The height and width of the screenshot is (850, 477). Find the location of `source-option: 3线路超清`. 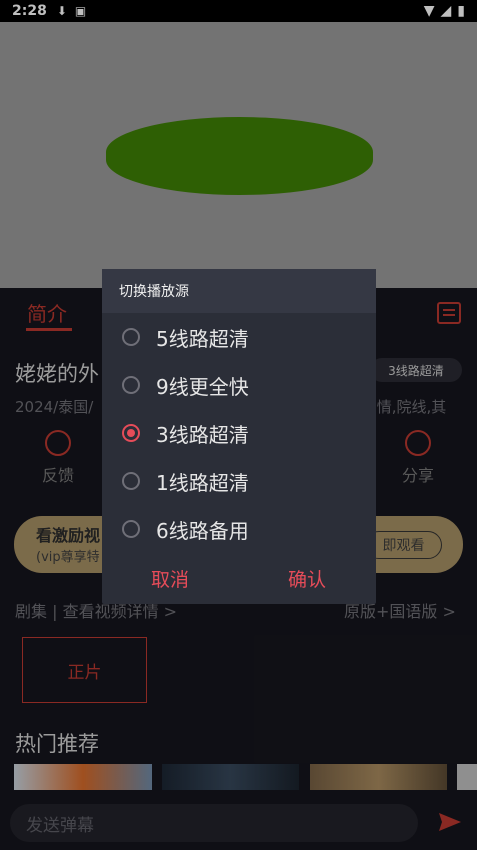

source-option: 3线路超清 is located at coordinates (239, 433).